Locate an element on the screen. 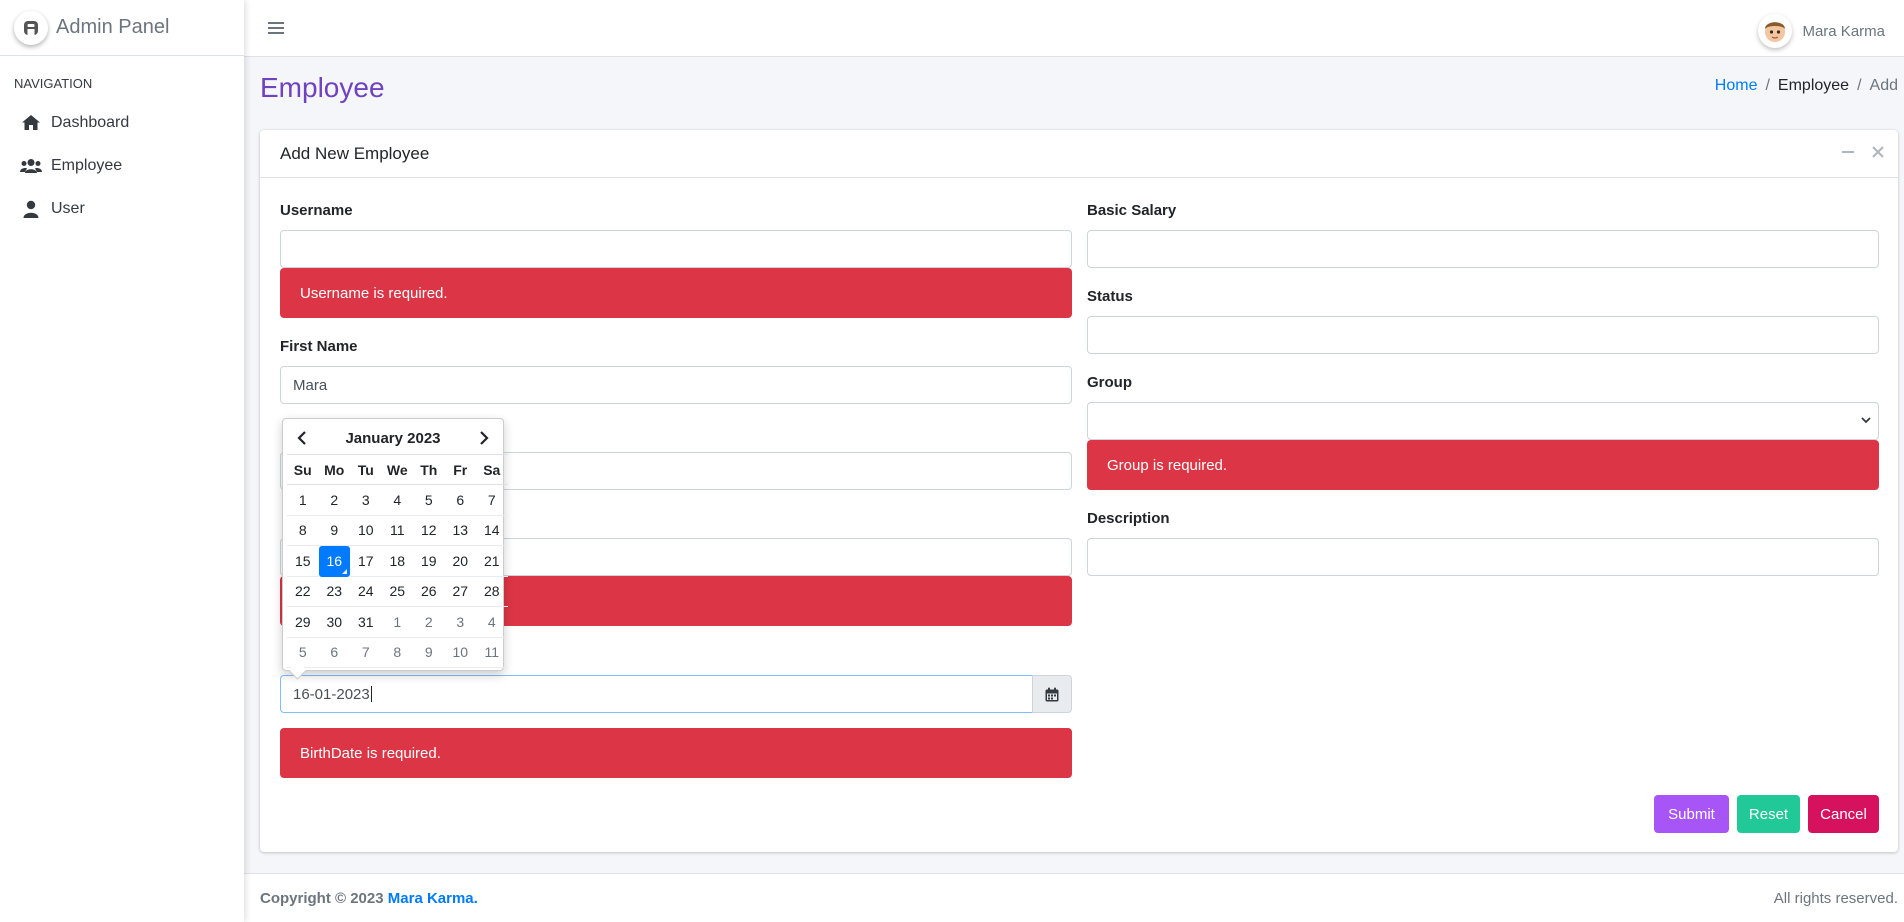 This screenshot has height=922, width=1904. datepicker-day: 12 is located at coordinates (429, 531).